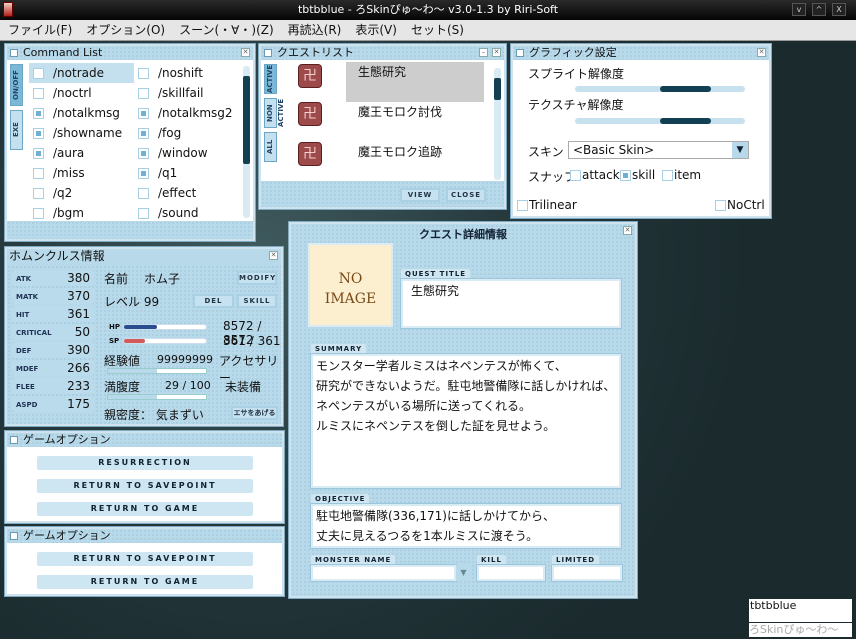 This screenshot has width=856, height=639. I want to click on command-label: /notalkmsg, so click(86, 113).